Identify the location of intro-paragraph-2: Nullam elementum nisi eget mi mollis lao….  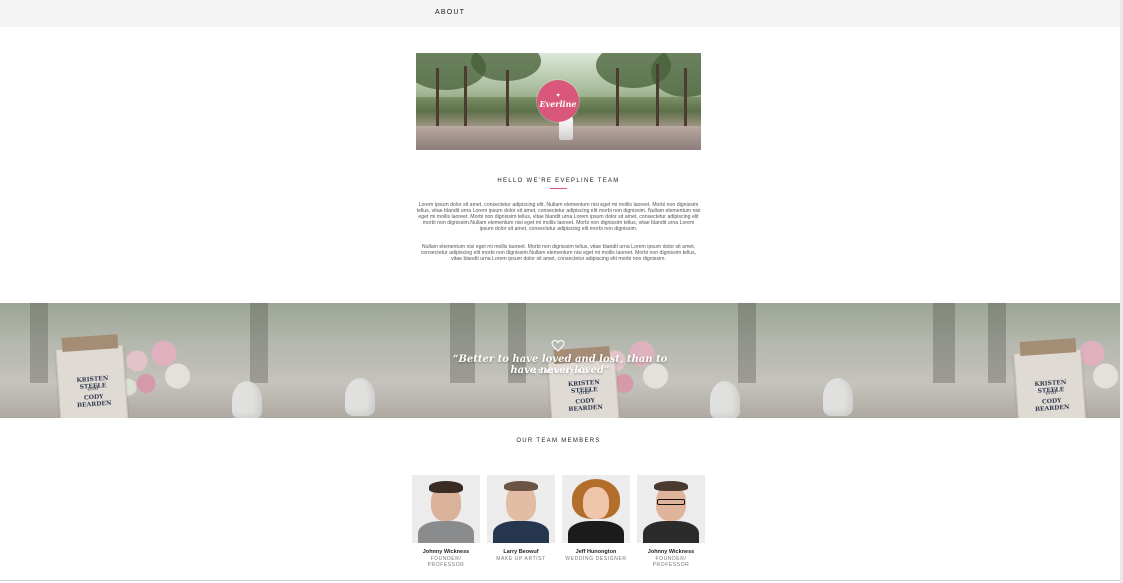
(558, 253).